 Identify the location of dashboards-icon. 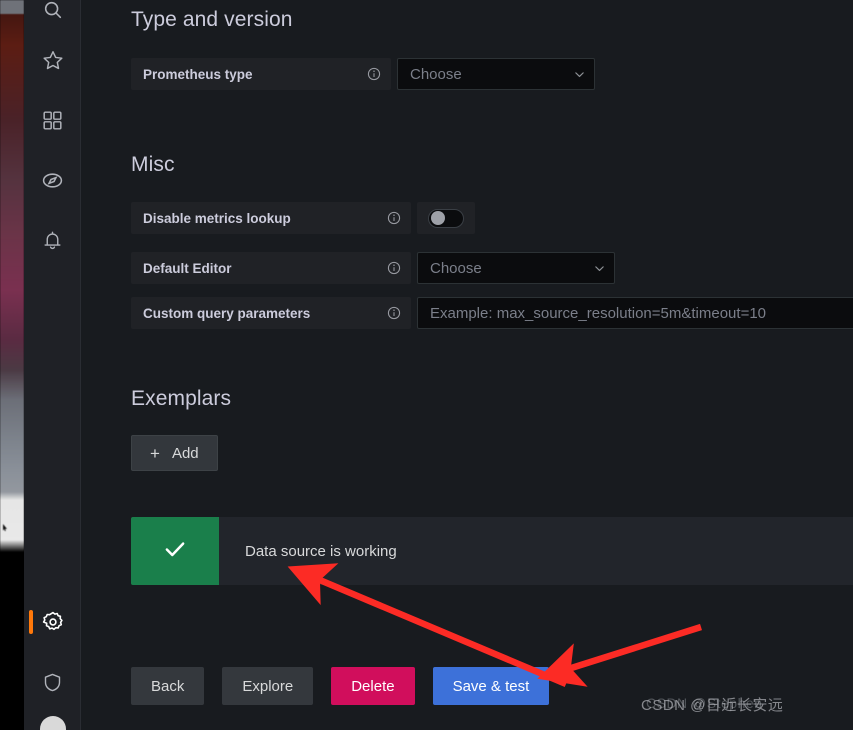
(52, 120).